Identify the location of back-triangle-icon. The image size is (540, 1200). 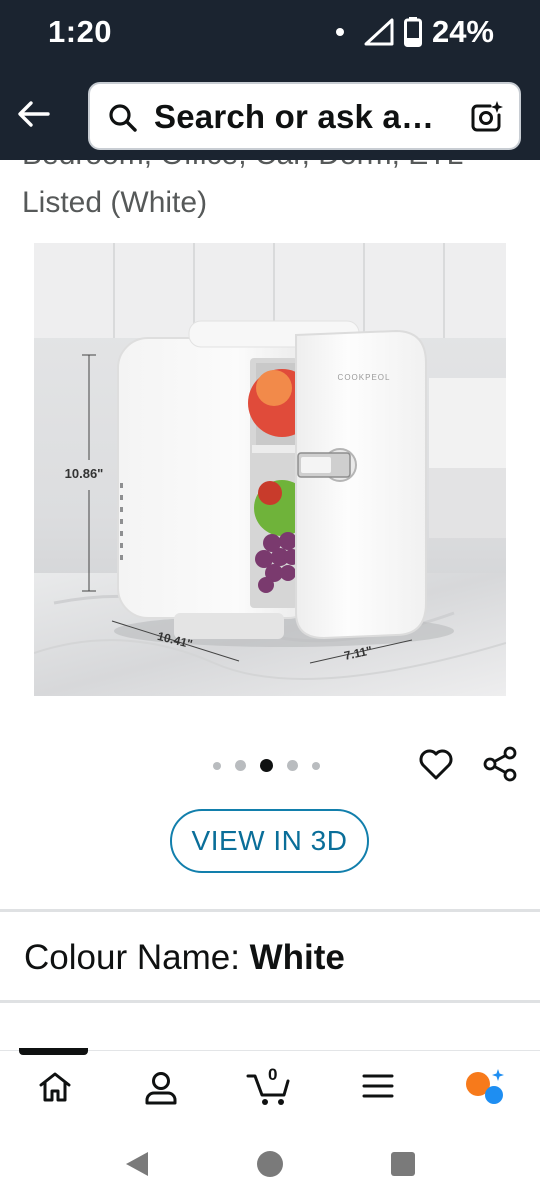
(137, 1164).